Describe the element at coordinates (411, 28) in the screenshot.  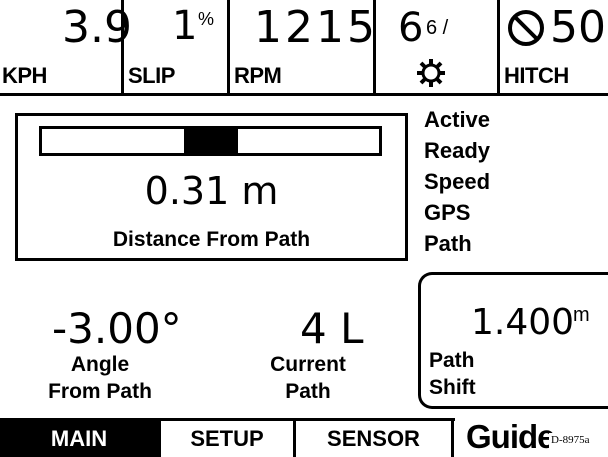
I see `gear-value: 6` at that location.